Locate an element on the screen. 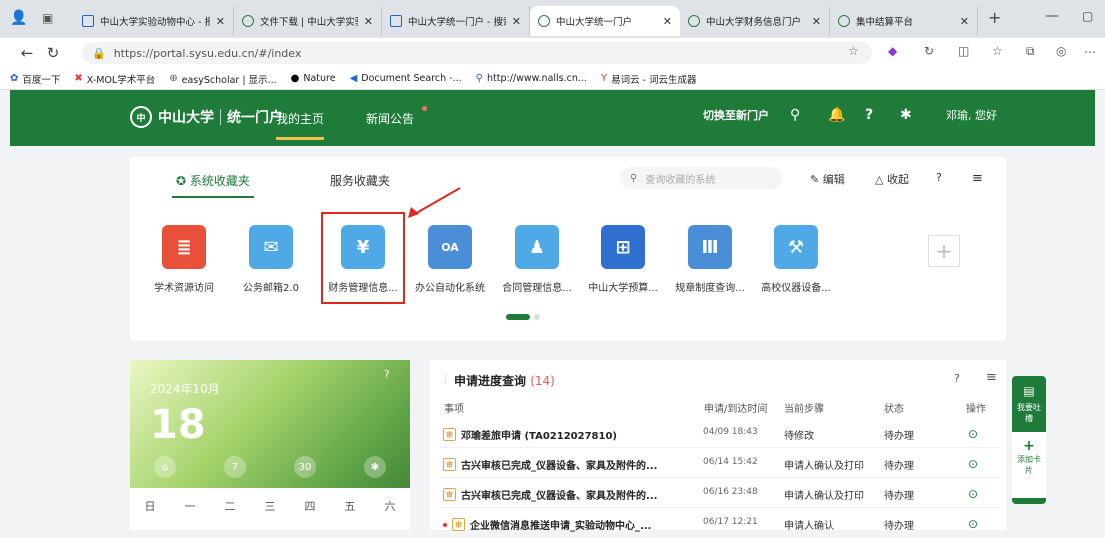  copilot-icon: ◎ is located at coordinates (1061, 51).